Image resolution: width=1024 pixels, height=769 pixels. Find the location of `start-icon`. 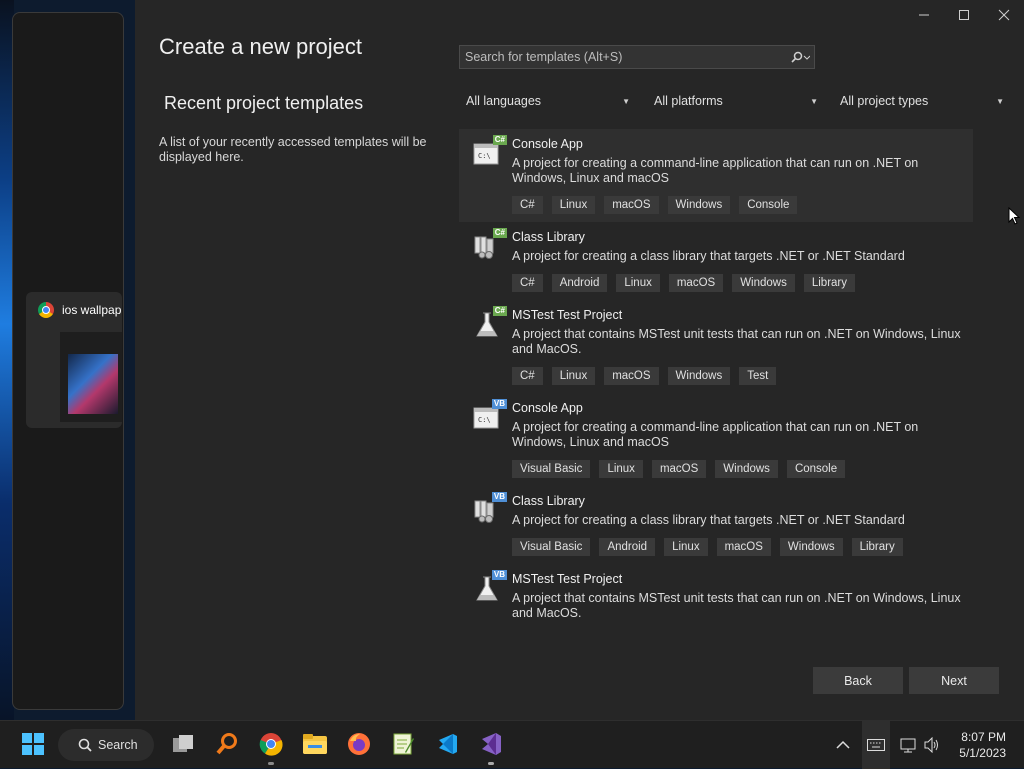

start-icon is located at coordinates (33, 744).